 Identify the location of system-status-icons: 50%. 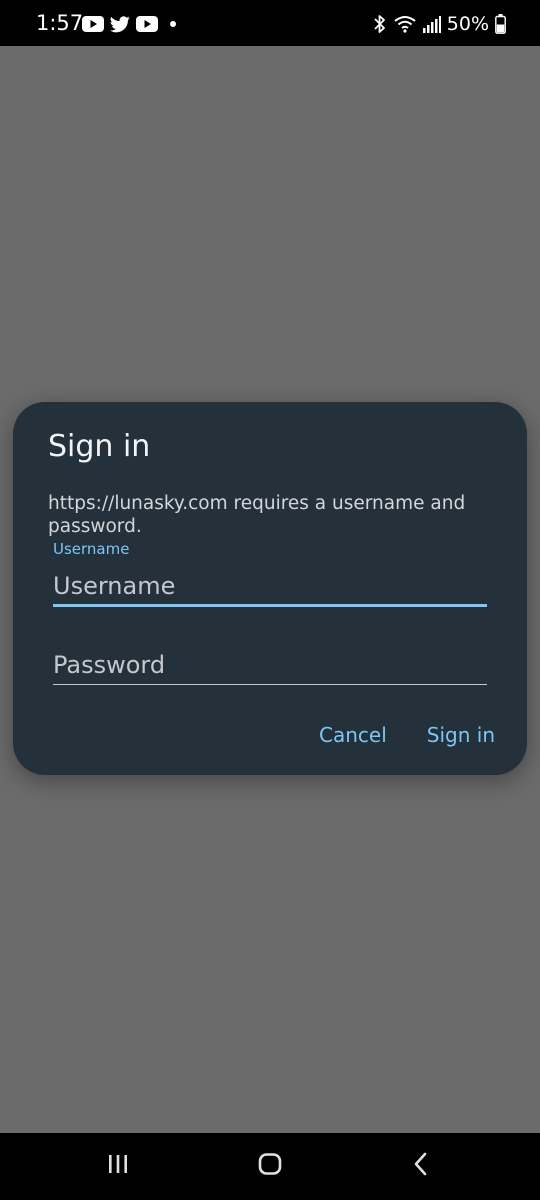
(436, 24).